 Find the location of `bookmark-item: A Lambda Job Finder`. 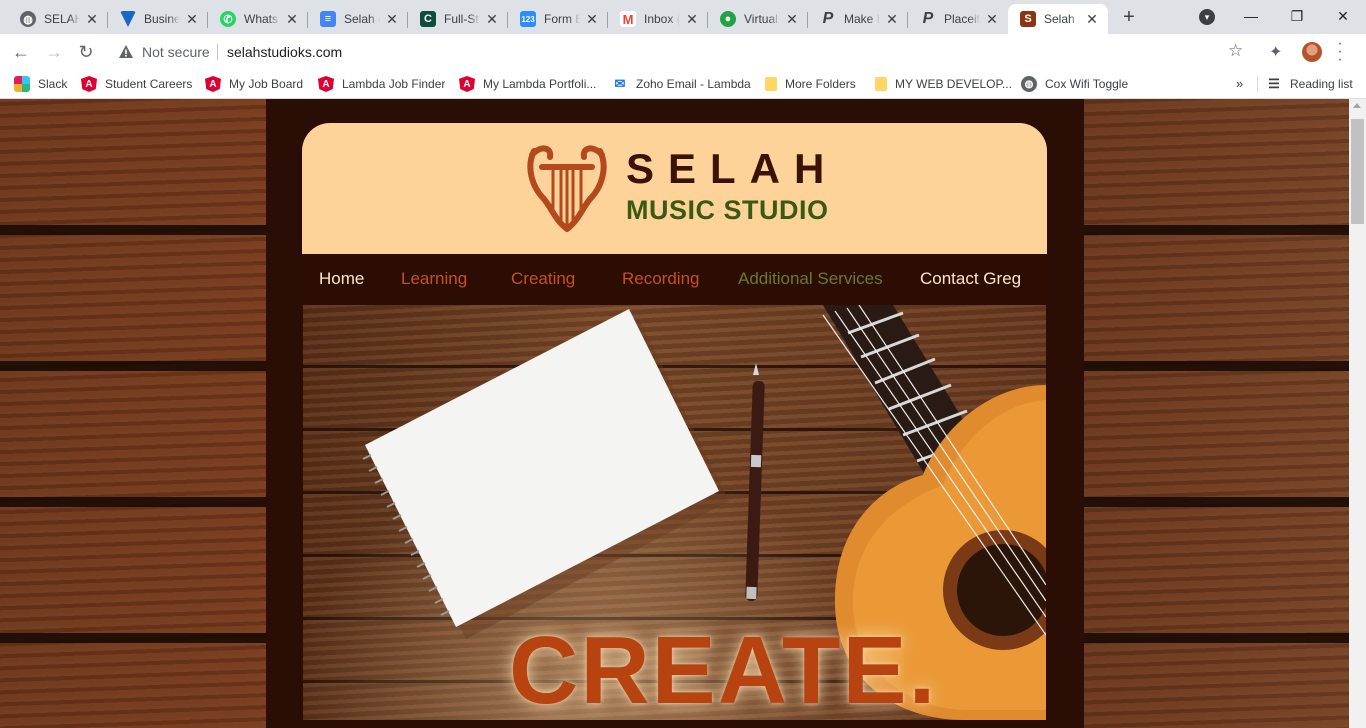

bookmark-item: A Lambda Job Finder is located at coordinates (381, 84).